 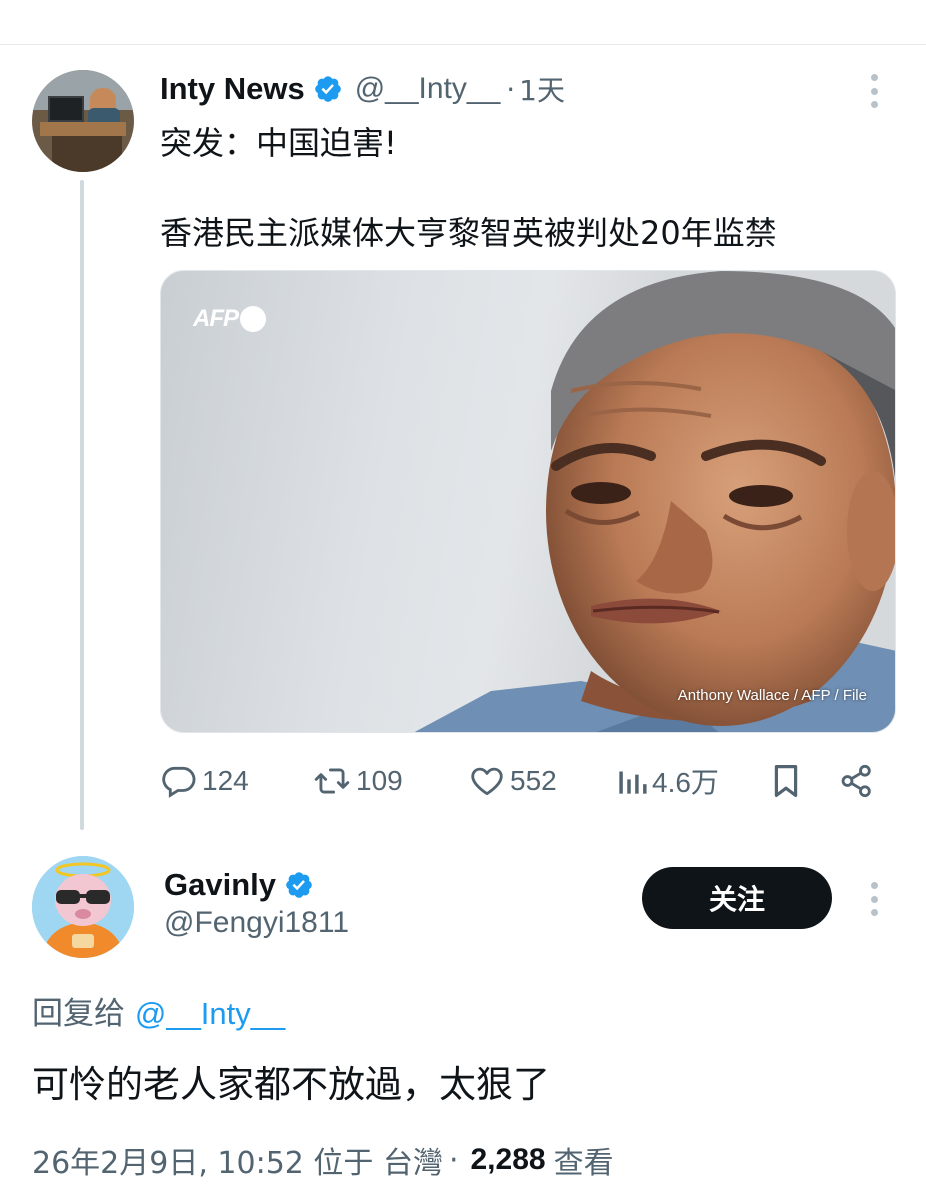 I want to click on reply-author-handle: @Fengyi1811, so click(x=256, y=923).